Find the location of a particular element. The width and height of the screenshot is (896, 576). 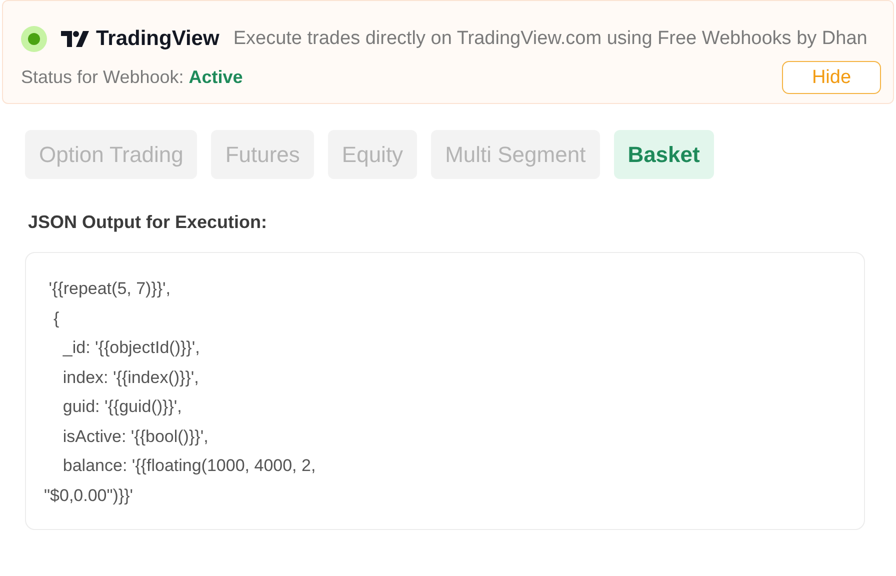

tab: Futures is located at coordinates (262, 154).